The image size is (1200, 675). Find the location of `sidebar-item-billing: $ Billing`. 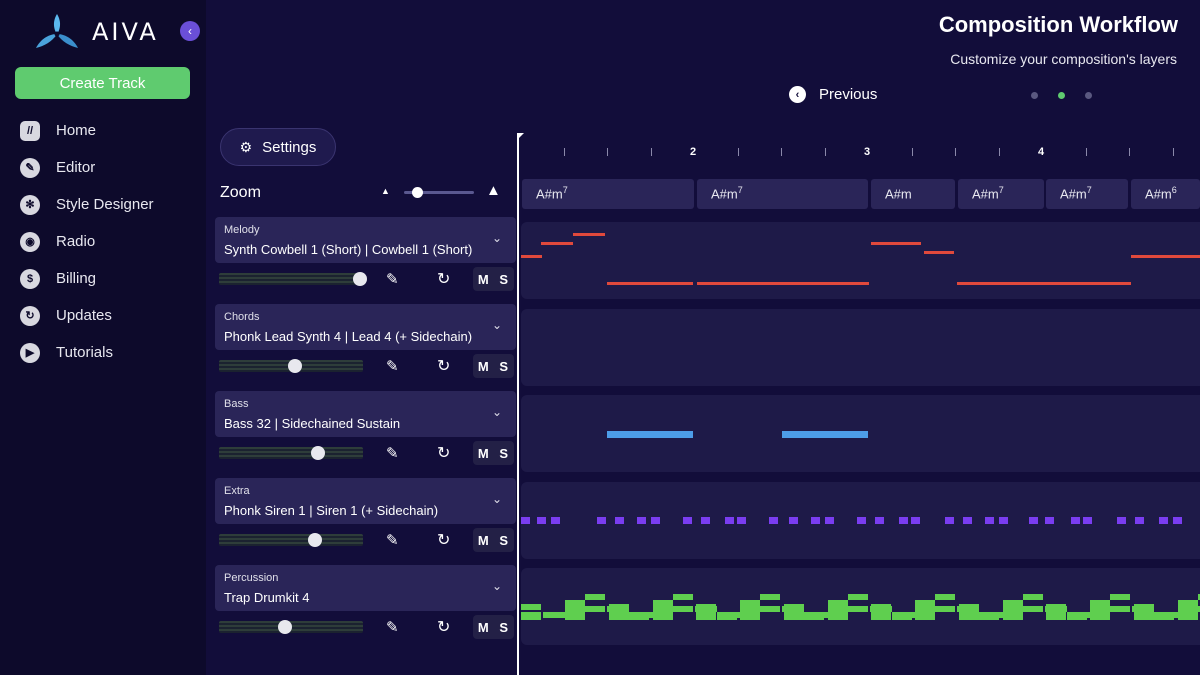

sidebar-item-billing: $ Billing is located at coordinates (87, 278).